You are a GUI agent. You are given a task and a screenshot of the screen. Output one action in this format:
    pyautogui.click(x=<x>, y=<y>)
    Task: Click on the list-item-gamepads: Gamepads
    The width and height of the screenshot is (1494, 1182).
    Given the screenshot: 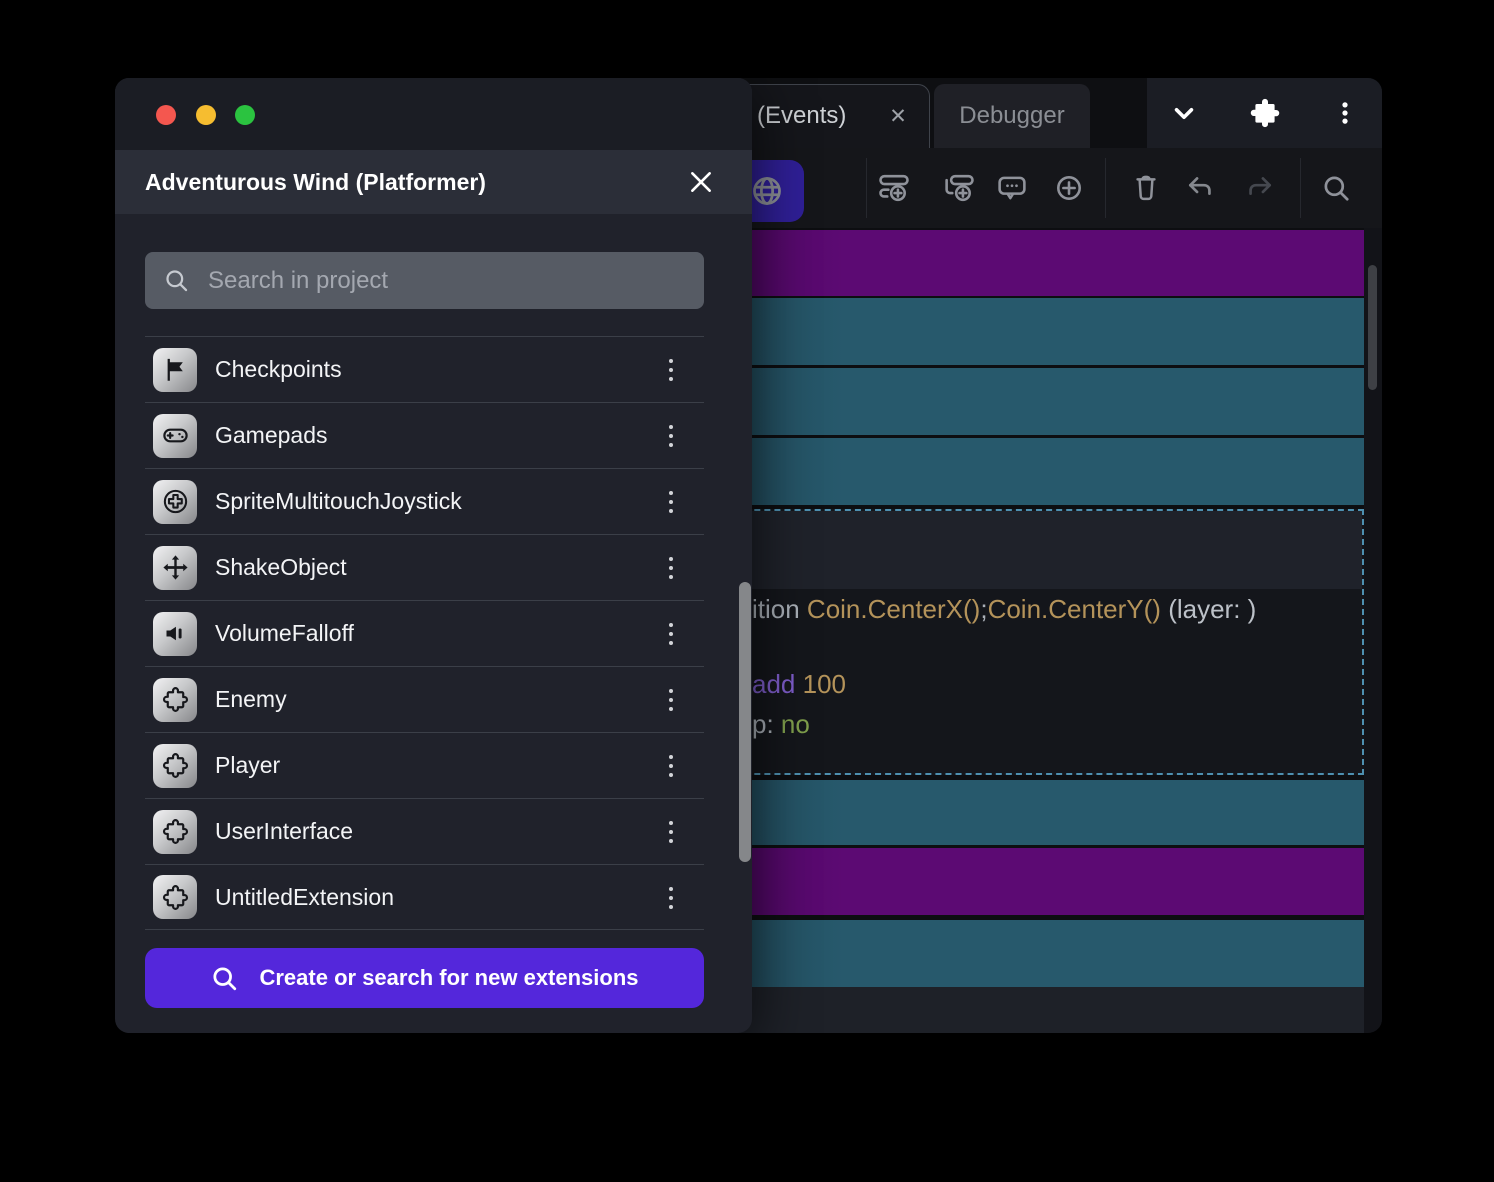 What is the action you would take?
    pyautogui.click(x=424, y=435)
    